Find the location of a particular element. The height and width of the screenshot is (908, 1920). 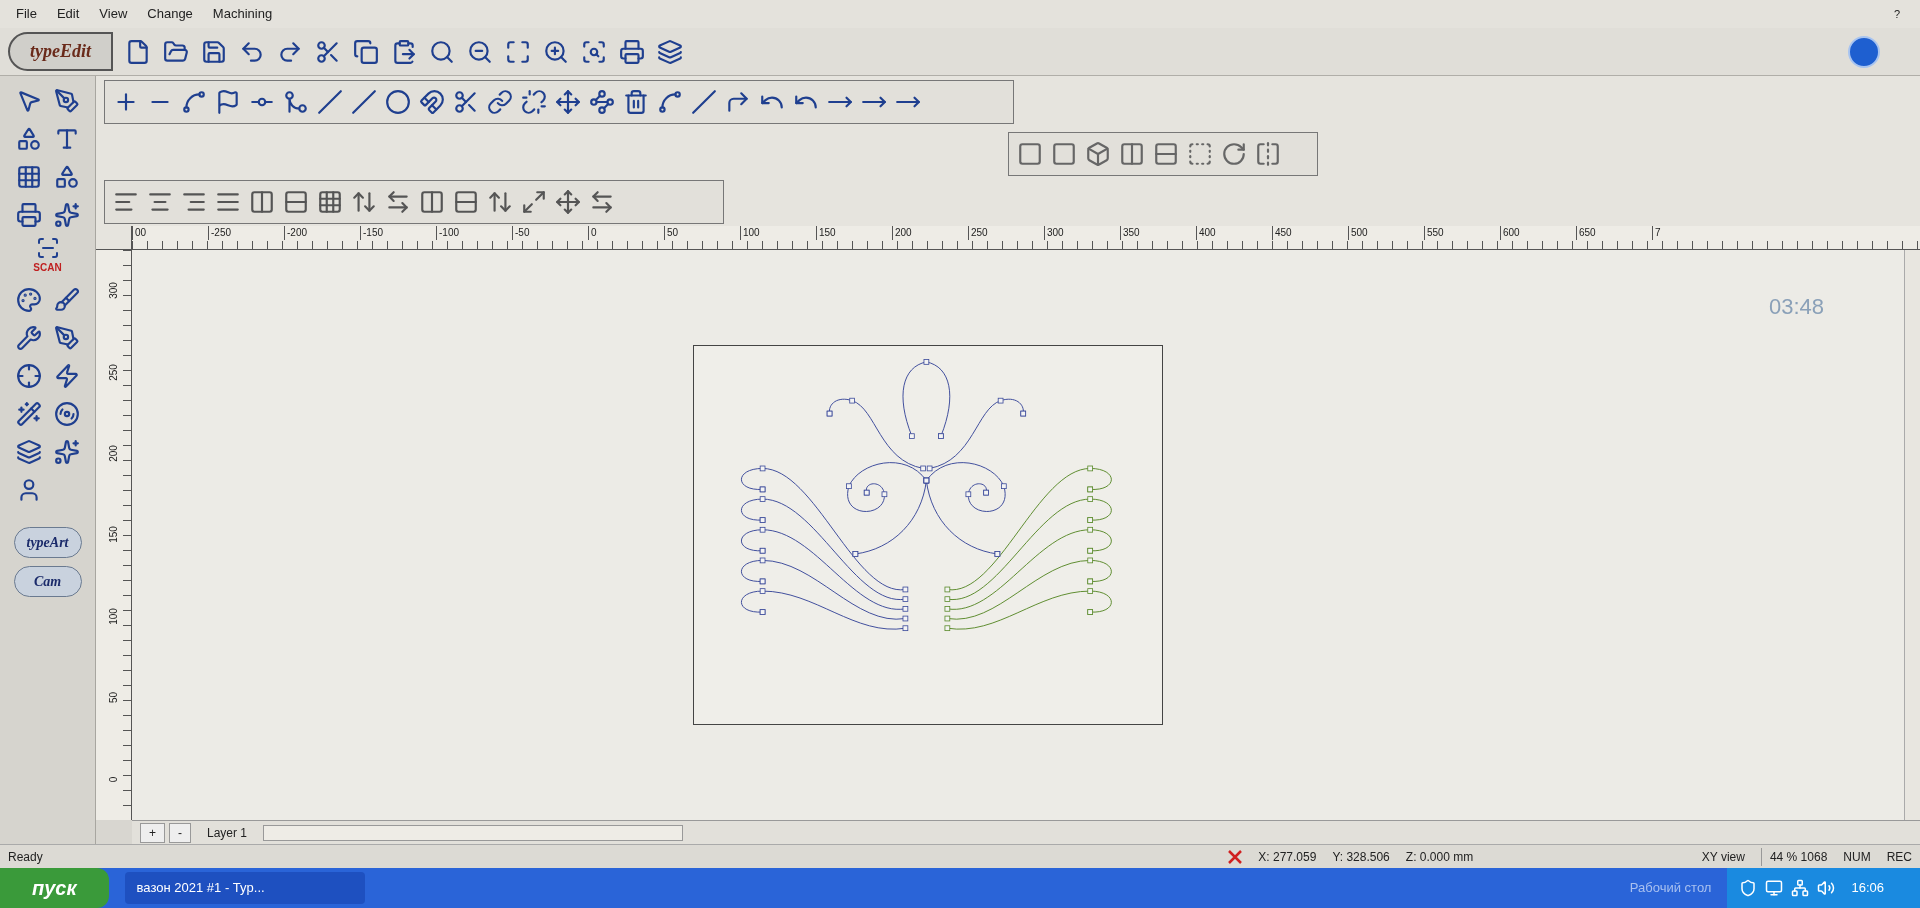

menu-item: Change is located at coordinates (170, 14).